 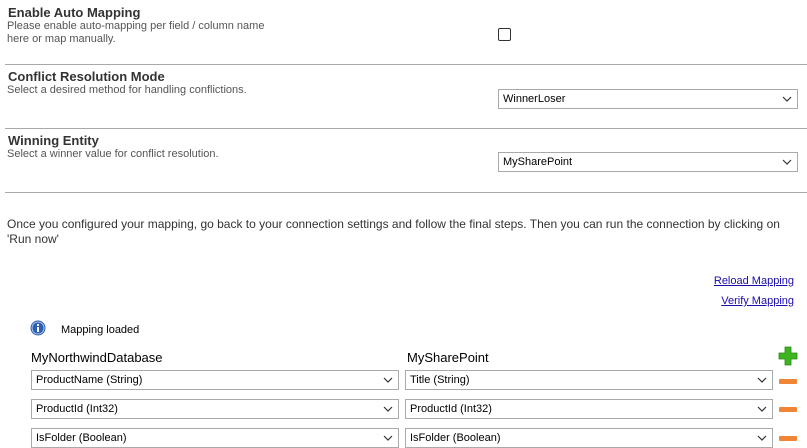 I want to click on right-field-select: IsFolder (Boolean), so click(x=589, y=438).